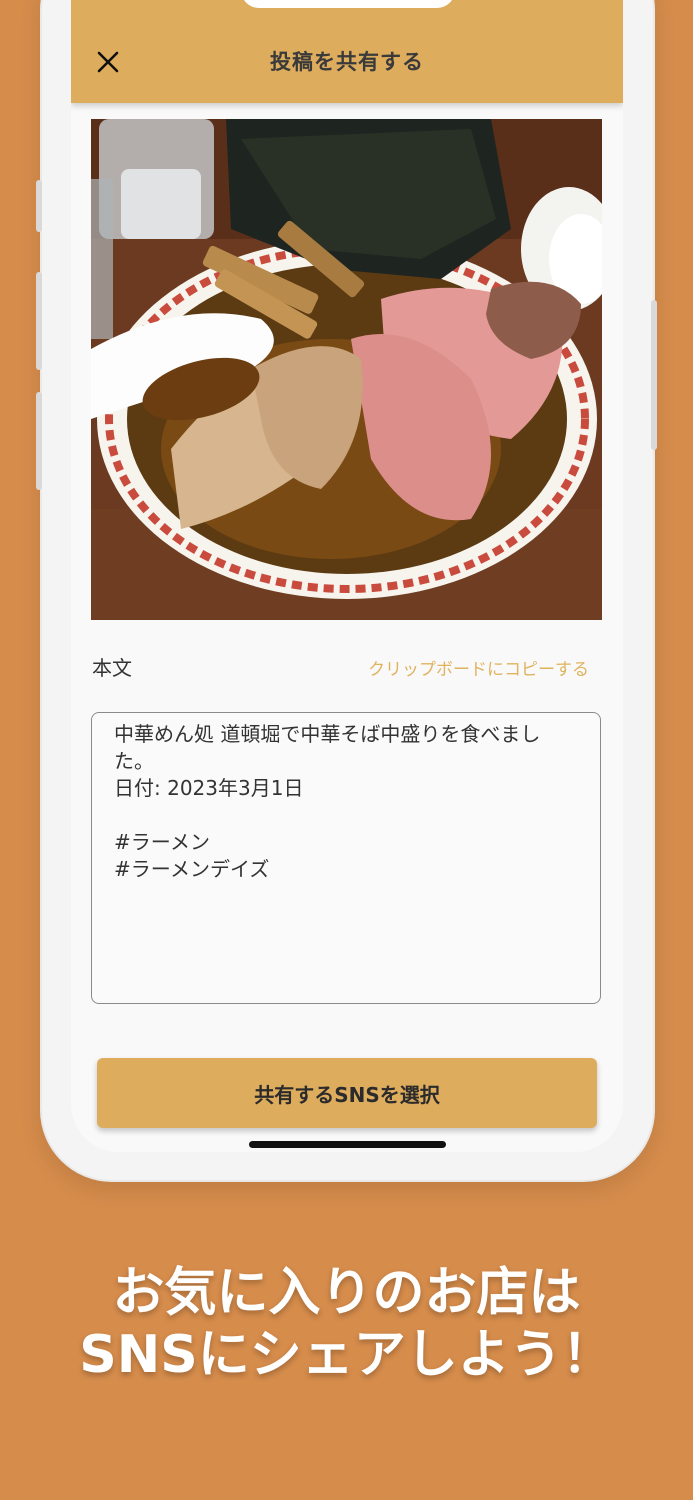  What do you see at coordinates (112, 668) in the screenshot?
I see `body-label: 本文` at bounding box center [112, 668].